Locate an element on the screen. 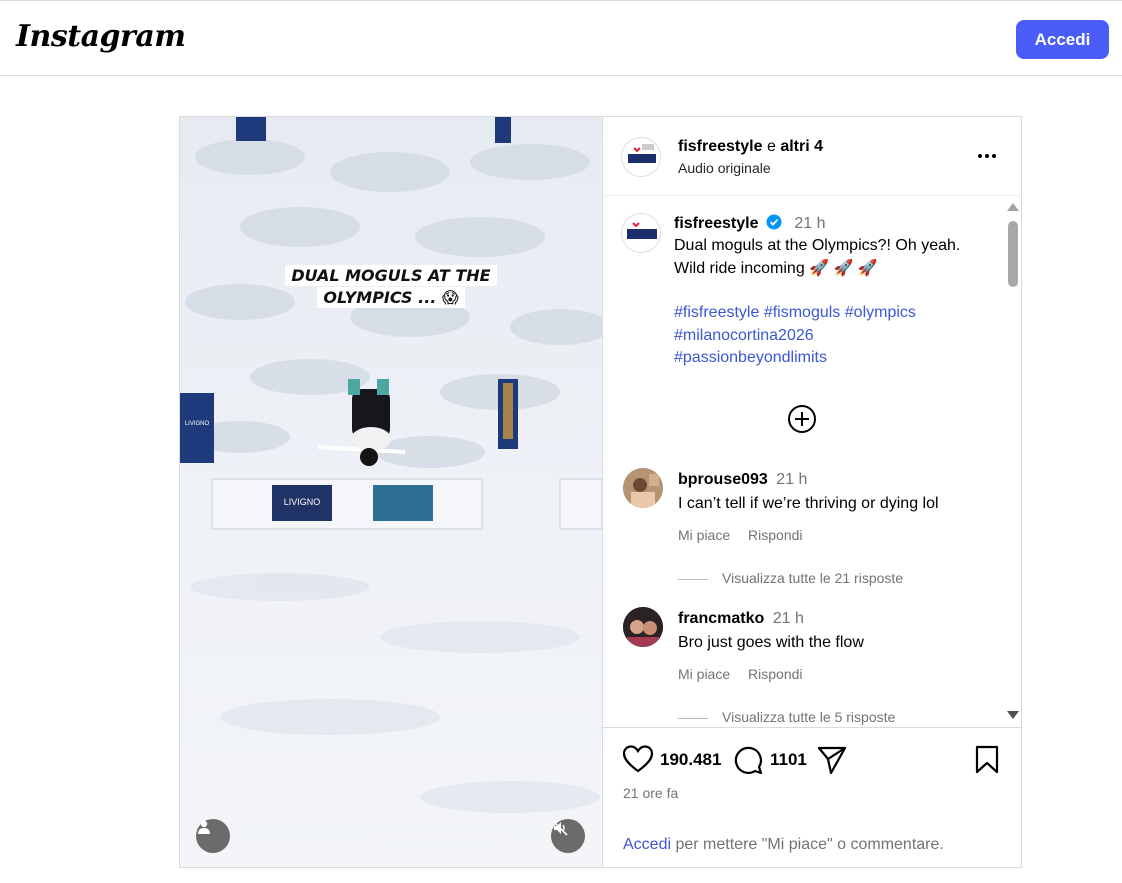 Image resolution: width=1122 pixels, height=883 pixels. more-icon is located at coordinates (987, 156).